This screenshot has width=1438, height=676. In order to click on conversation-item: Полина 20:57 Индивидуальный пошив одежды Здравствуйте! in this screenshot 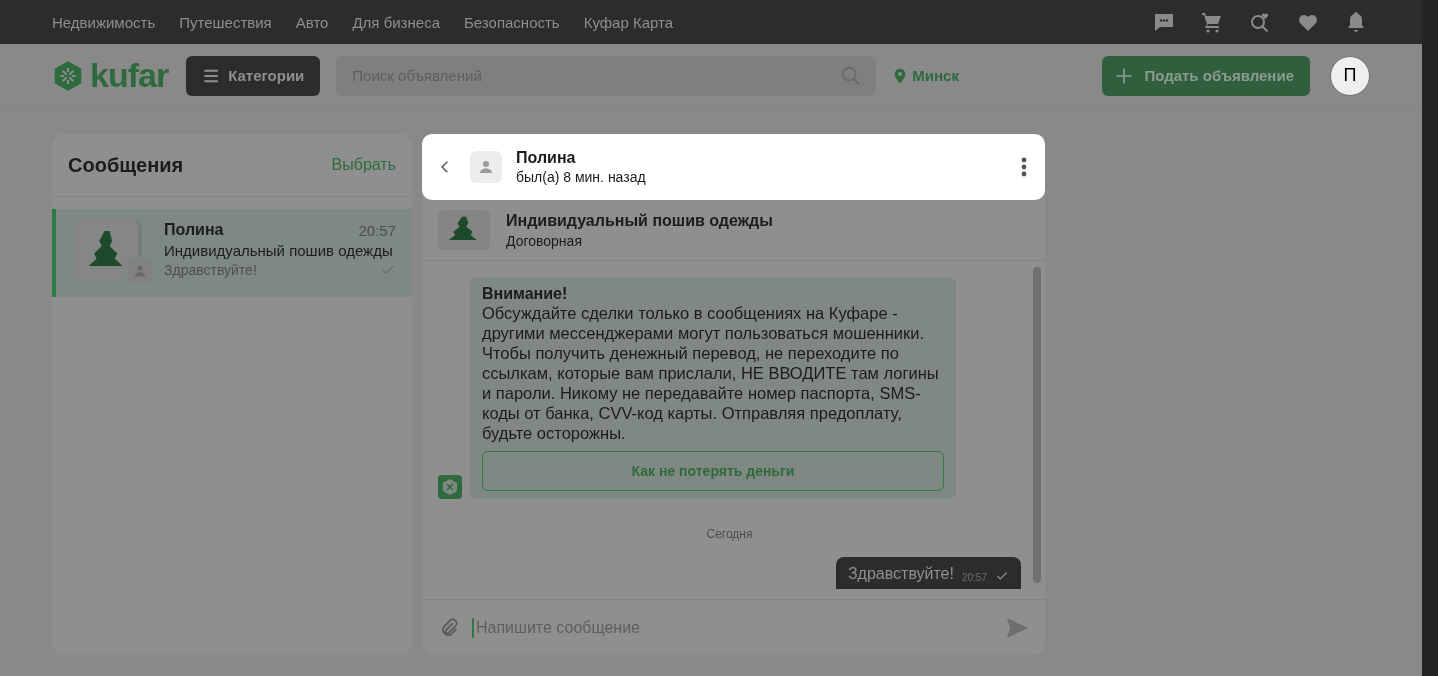, I will do `click(232, 253)`.